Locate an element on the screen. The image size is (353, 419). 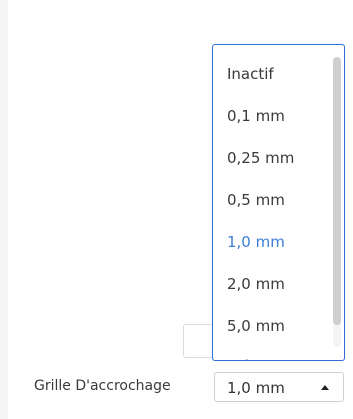
dropdown-scrollbar is located at coordinates (337, 202).